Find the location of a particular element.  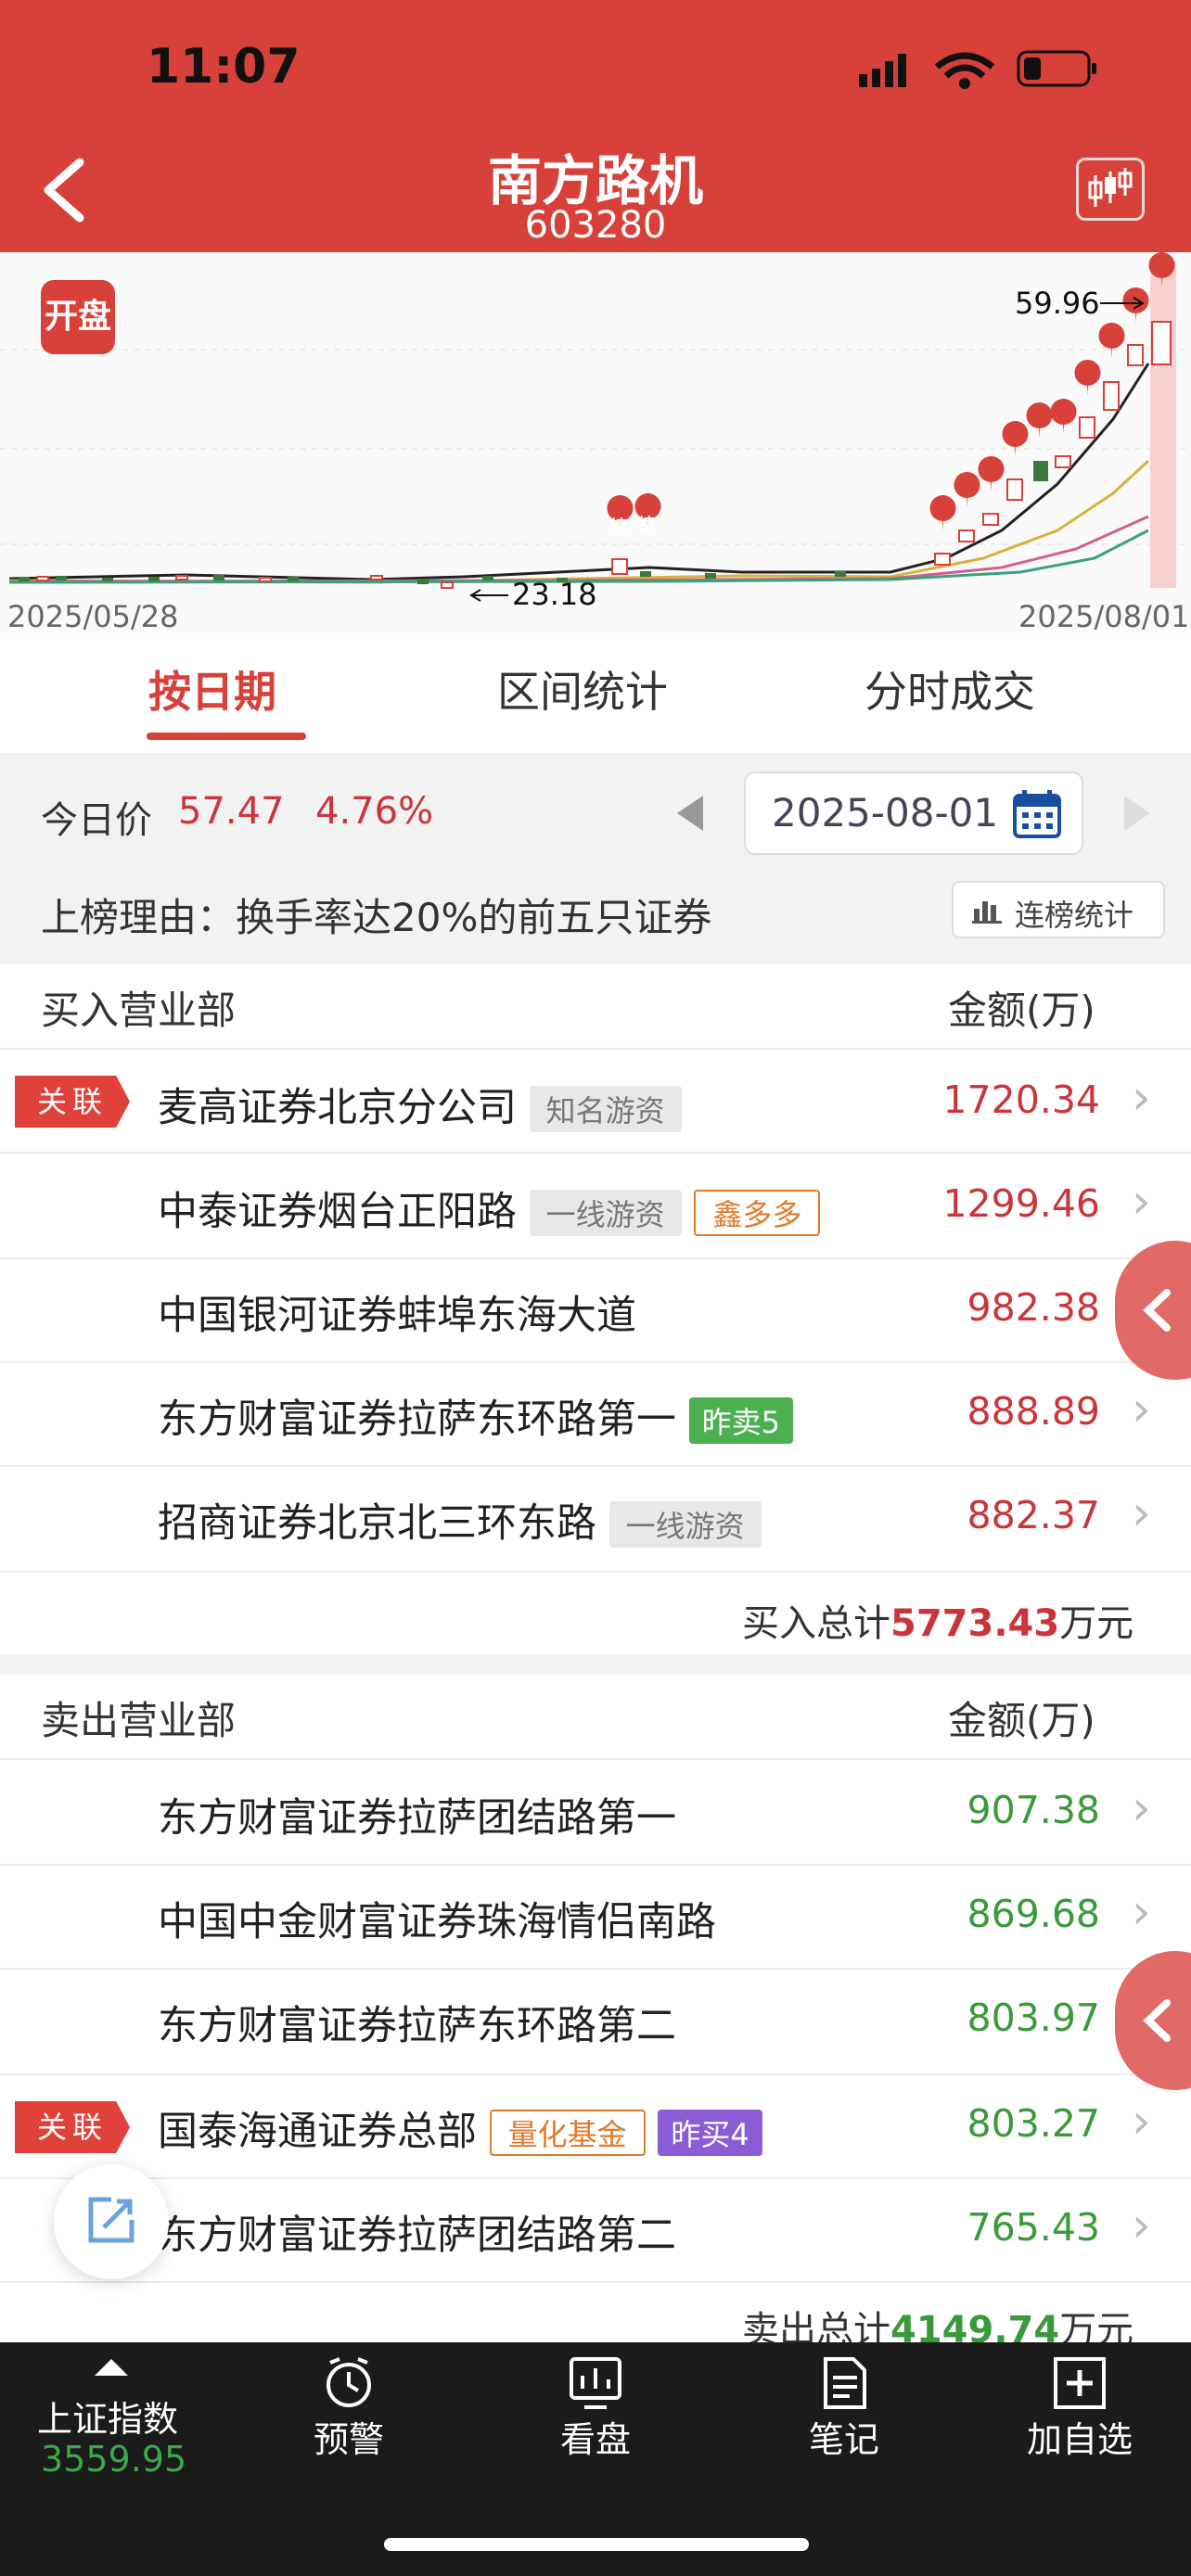

sell-row-name: 国泰海通证券总部 量化基金 昨买4 is located at coordinates (460, 2128).